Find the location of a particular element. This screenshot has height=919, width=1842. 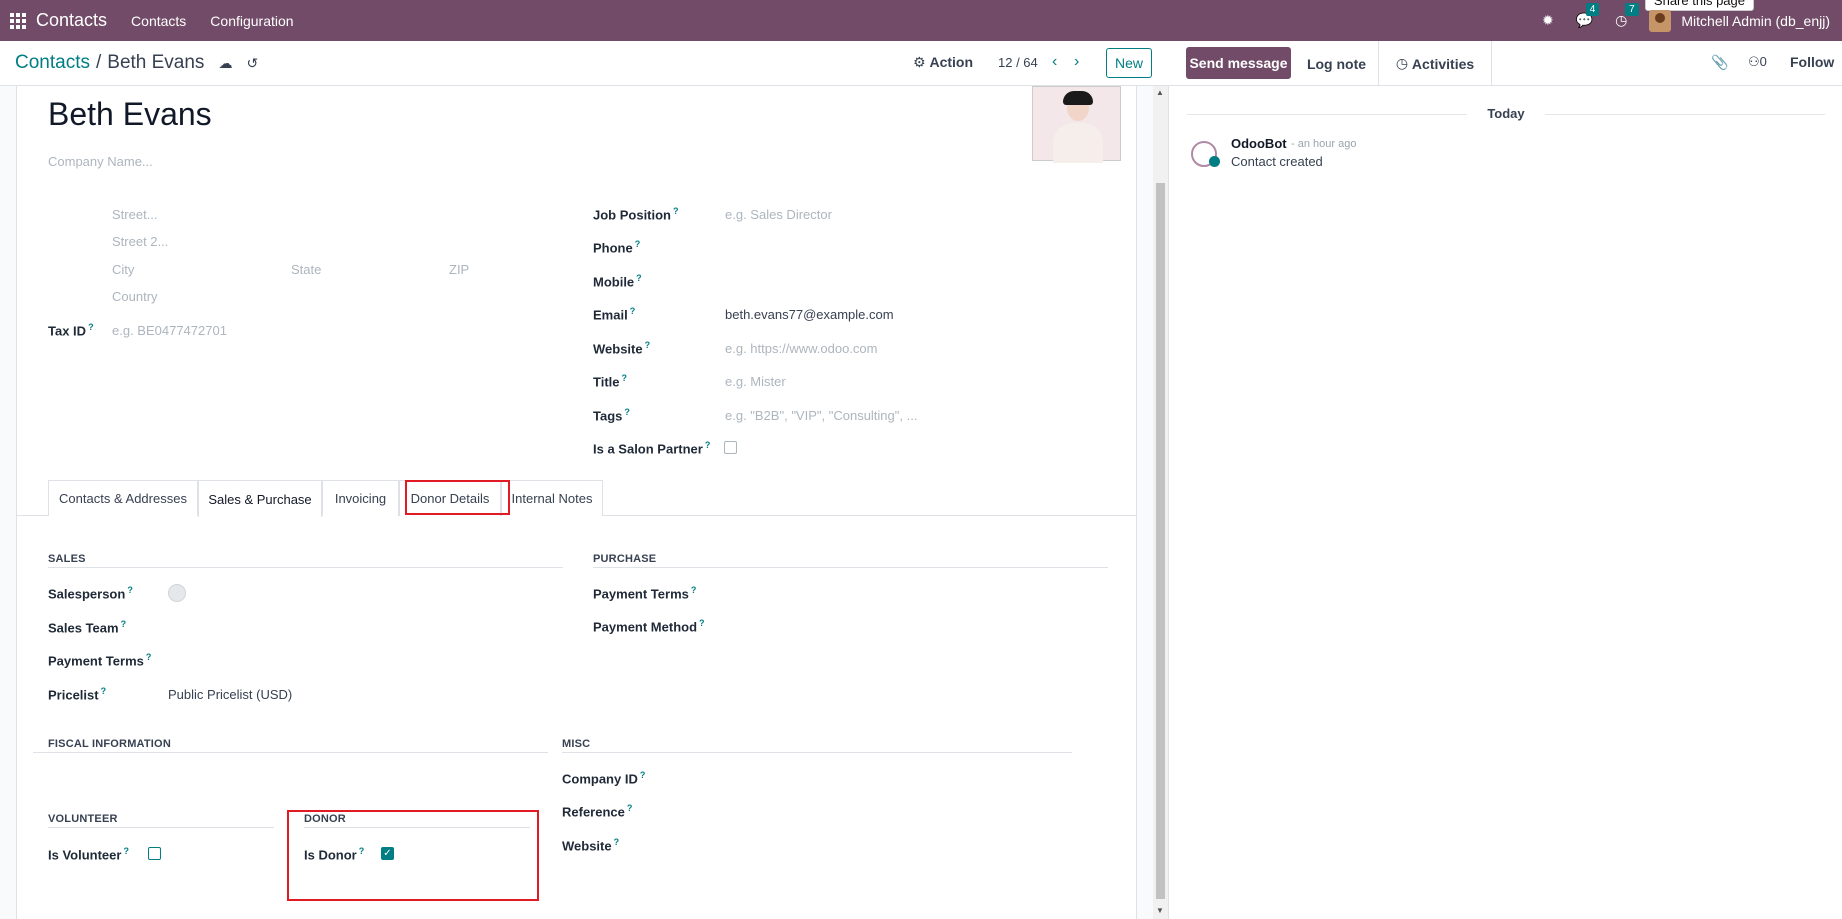

apps-menu-icon is located at coordinates (18, 20).